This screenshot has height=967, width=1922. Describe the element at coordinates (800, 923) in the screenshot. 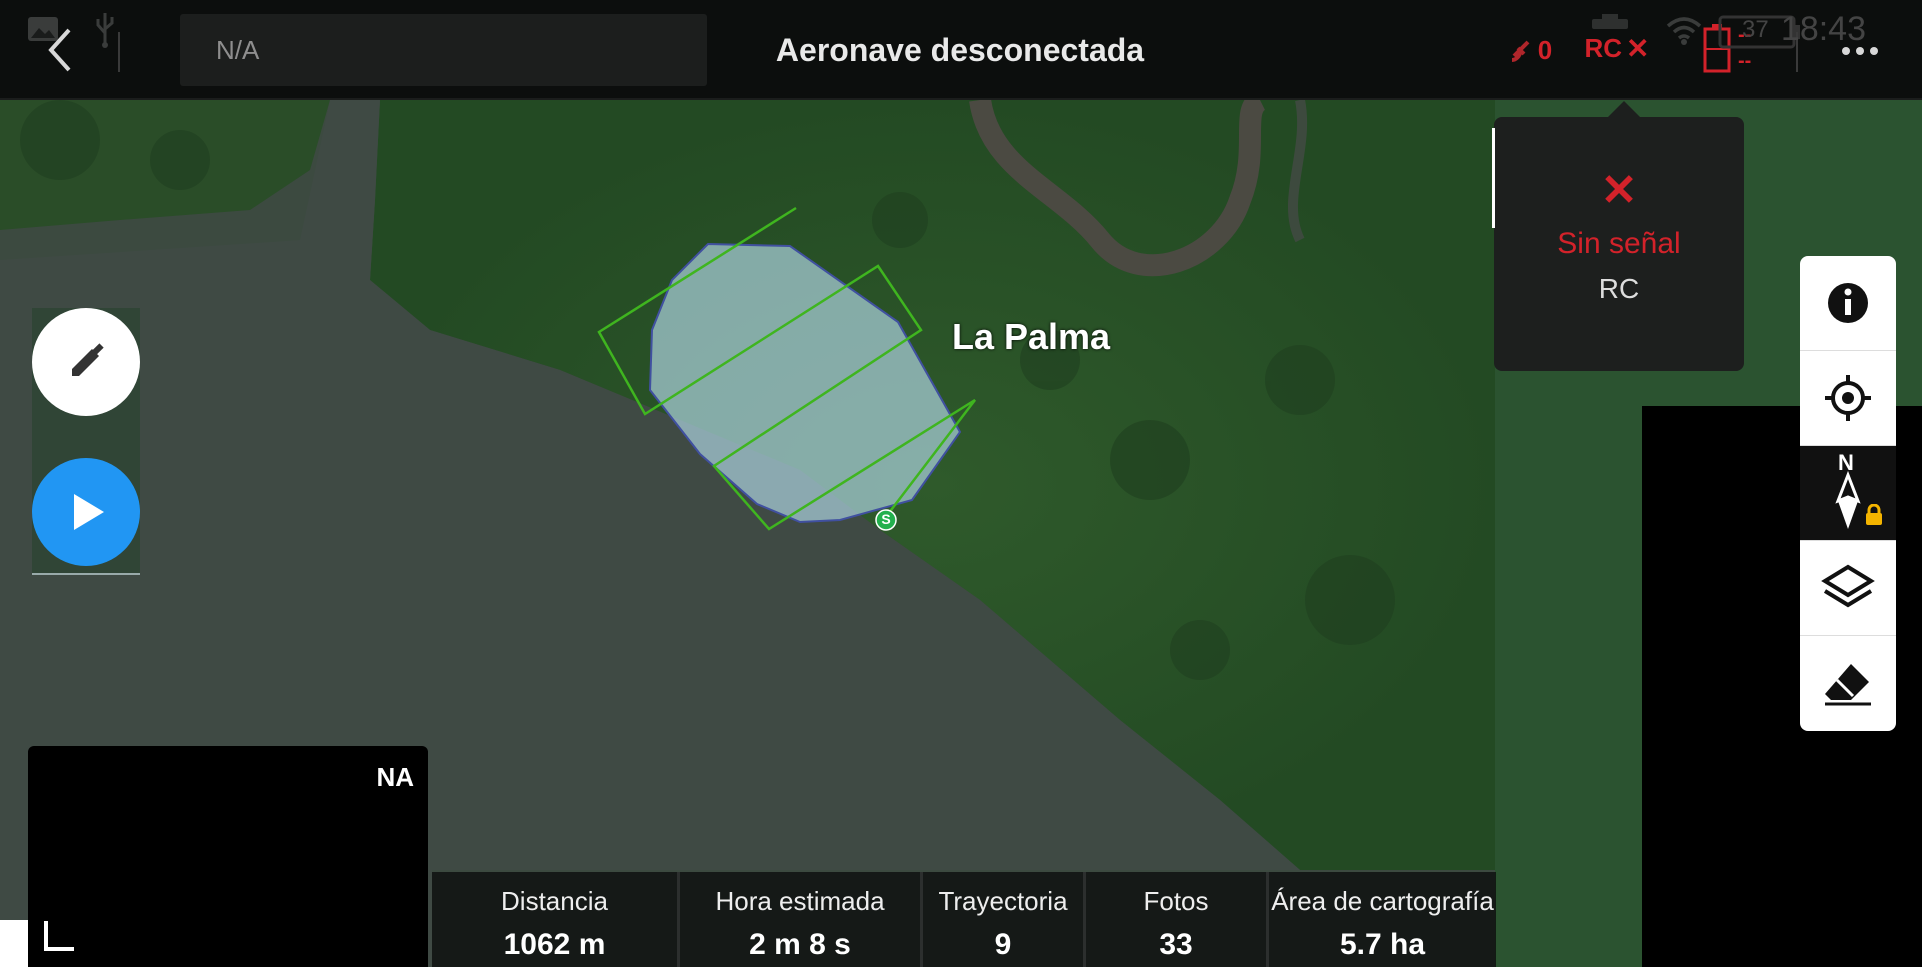

I see `stat-estimated-time: Hora estimada 2 m 8 s` at that location.